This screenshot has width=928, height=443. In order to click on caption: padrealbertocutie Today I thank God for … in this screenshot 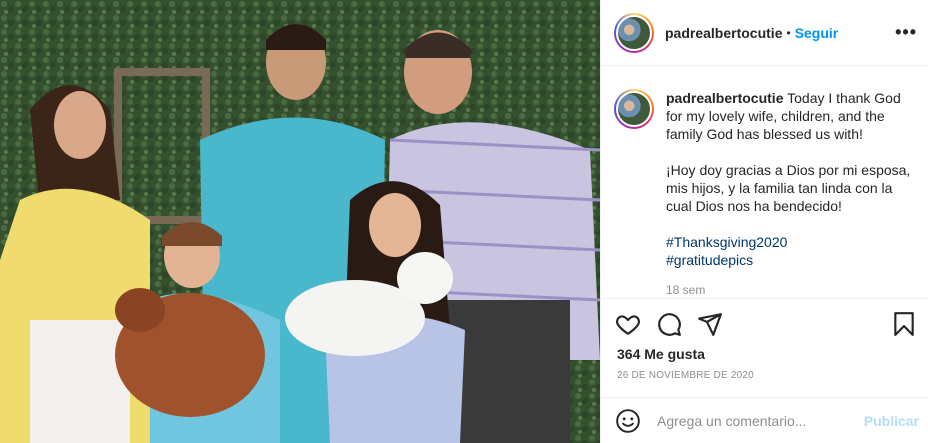, I will do `click(790, 193)`.